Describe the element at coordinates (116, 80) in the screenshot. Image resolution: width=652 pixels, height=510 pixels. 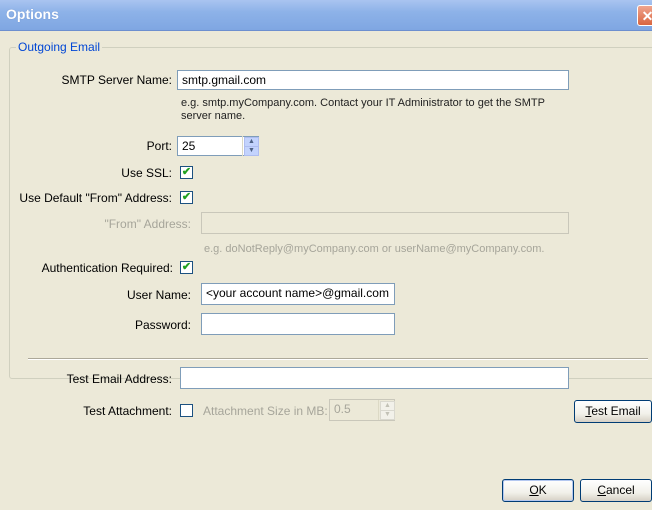
I see `smtp-server-label: SMTP Server Name:` at that location.